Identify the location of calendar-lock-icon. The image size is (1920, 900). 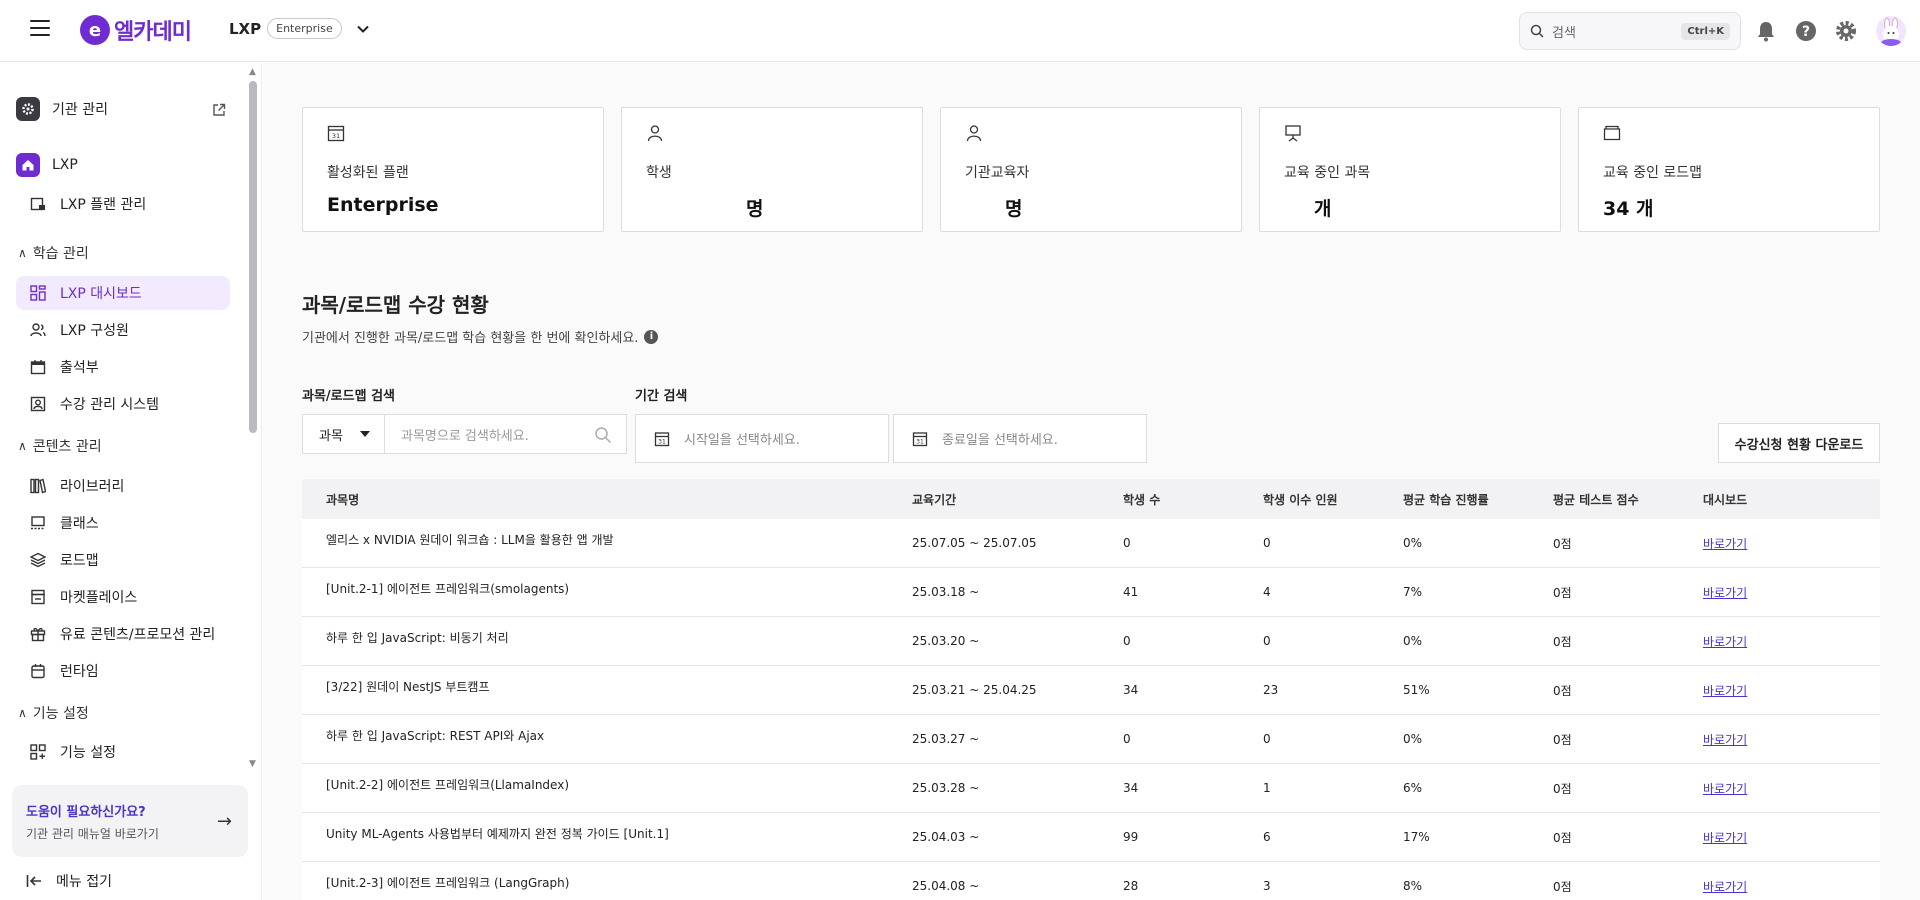
(38, 204).